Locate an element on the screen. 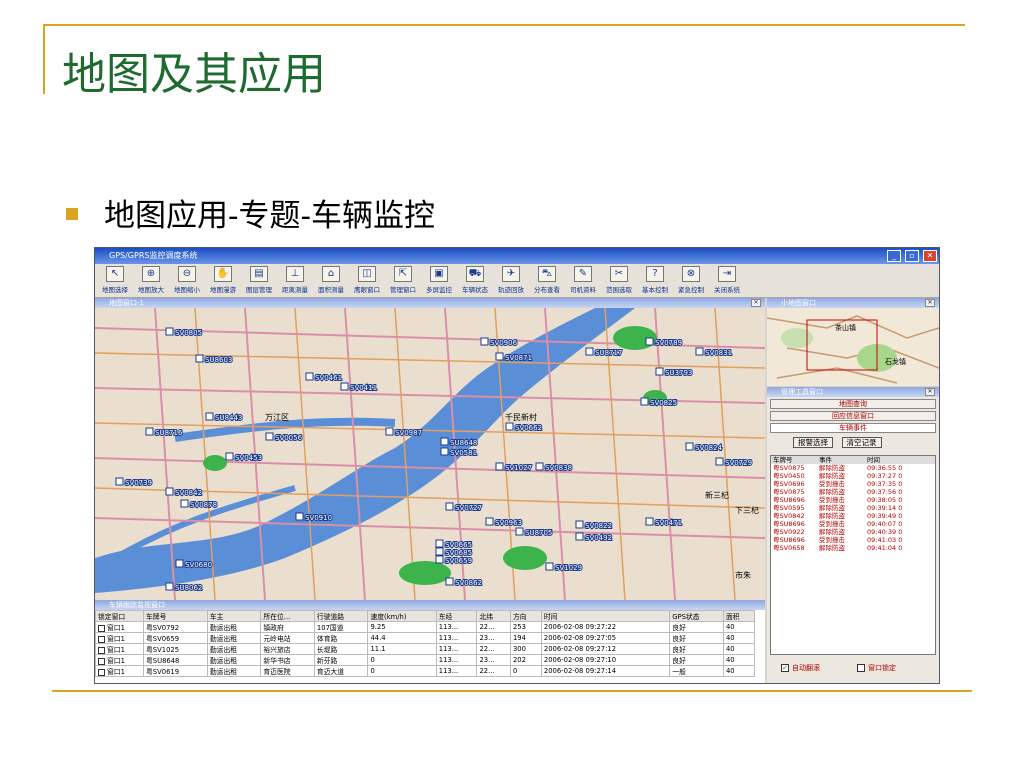  vehicle-label: SV0581 is located at coordinates (463, 453).